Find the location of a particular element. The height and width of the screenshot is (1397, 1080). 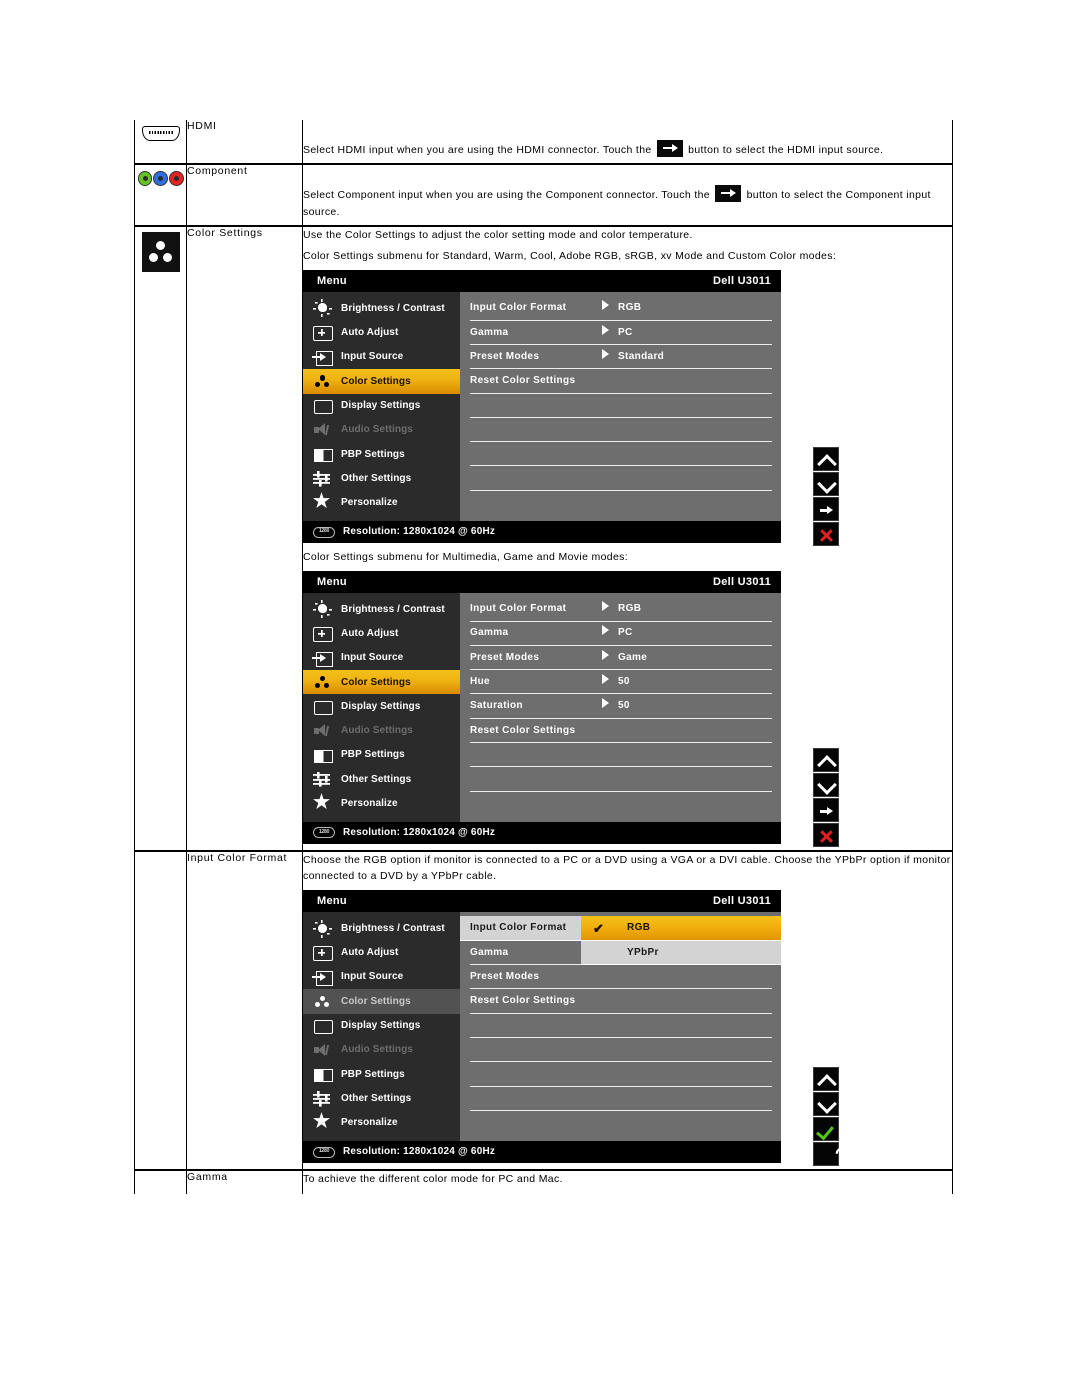

osd-content-pane: Input Color Format RGB Gamma PC Preset M is located at coordinates (620, 406).